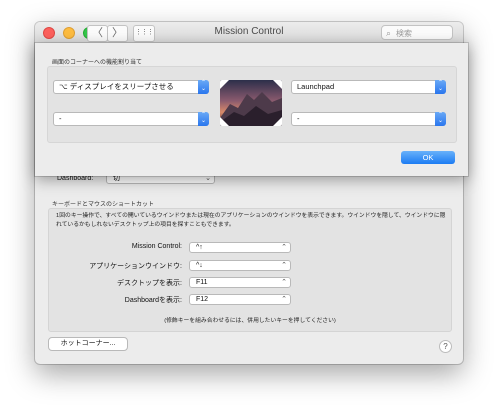  What do you see at coordinates (368, 87) in the screenshot?
I see `top-right-corner-popup: Launchpad ⌃ ⌄` at bounding box center [368, 87].